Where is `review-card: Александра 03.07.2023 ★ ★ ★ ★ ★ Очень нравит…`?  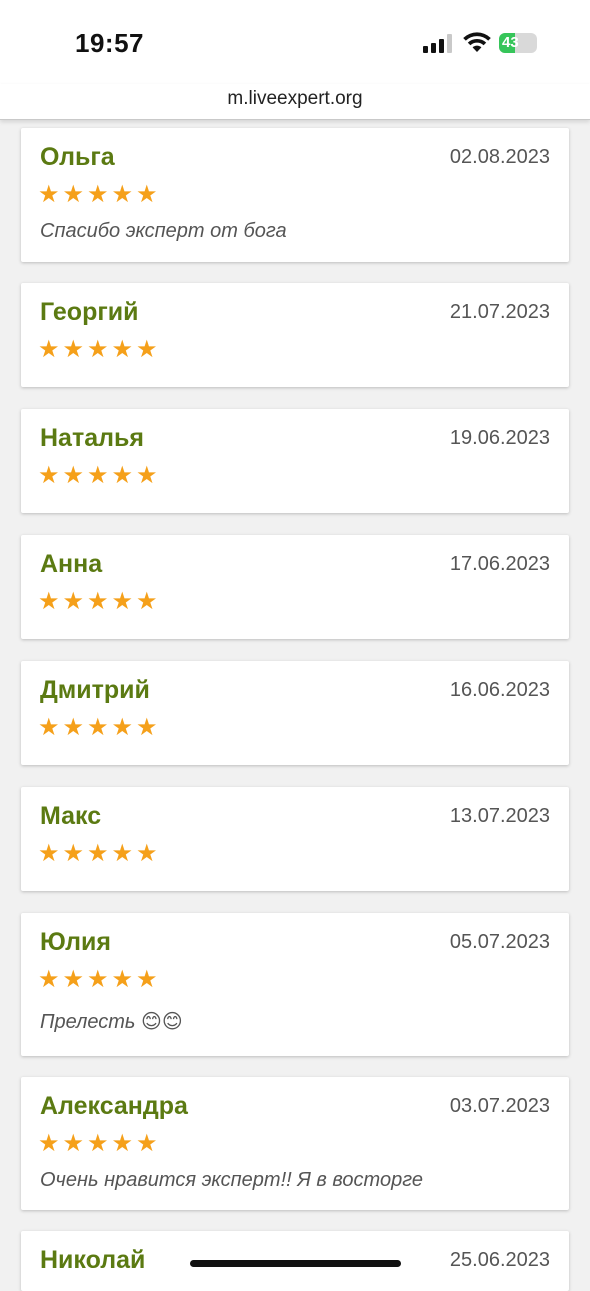
review-card: Александра 03.07.2023 ★ ★ ★ ★ ★ Очень нравит… is located at coordinates (295, 1143).